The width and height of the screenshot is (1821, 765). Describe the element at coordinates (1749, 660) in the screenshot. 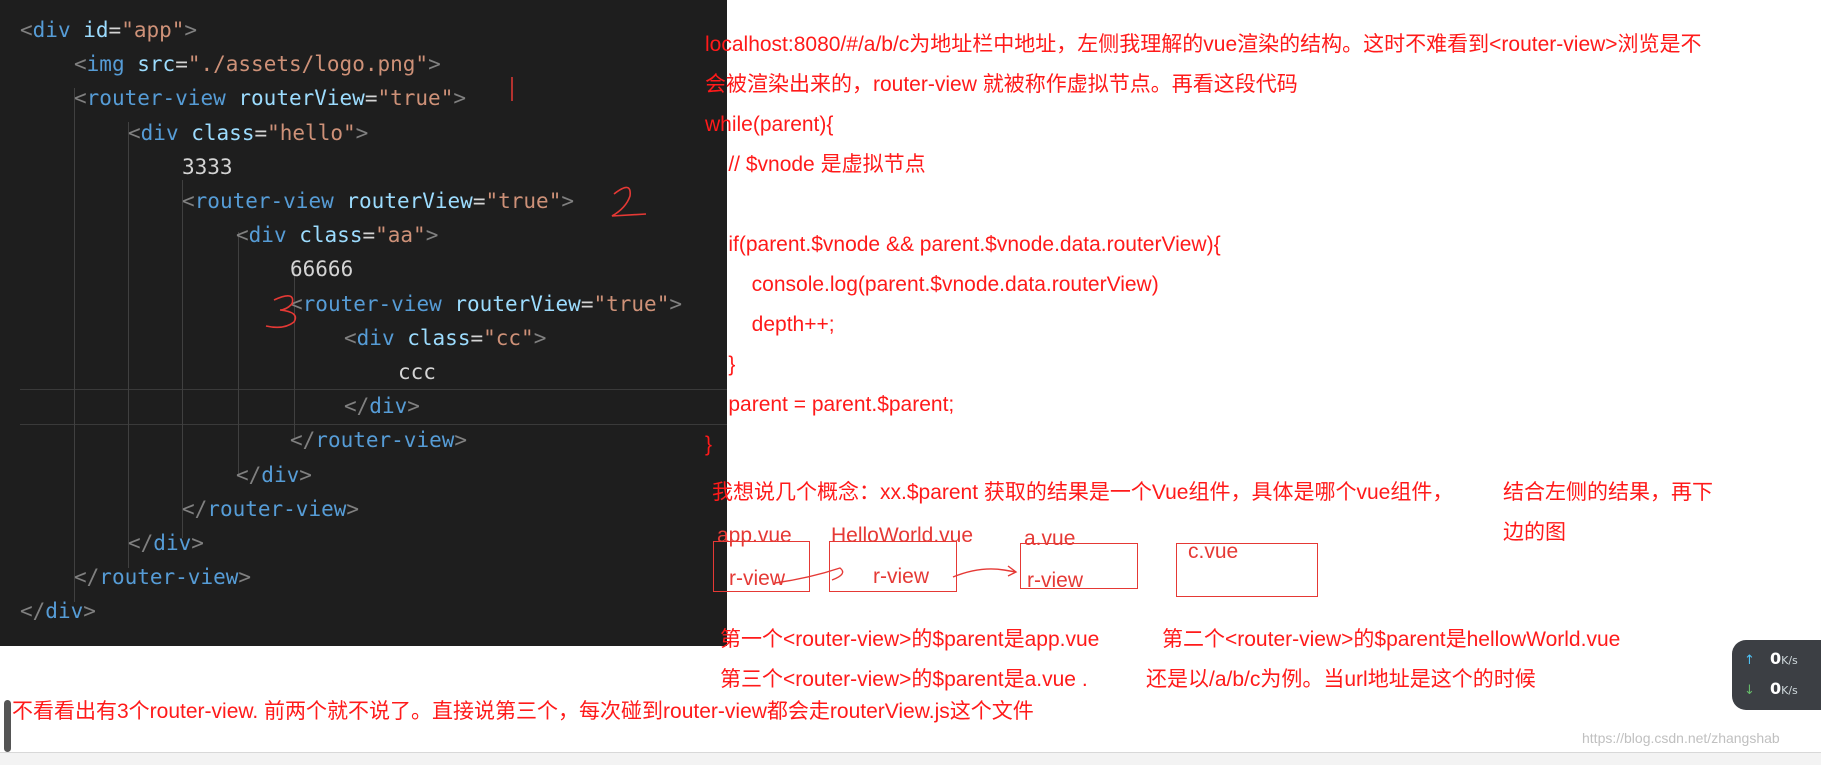

I see `upload-arrow-icon: ↑` at that location.